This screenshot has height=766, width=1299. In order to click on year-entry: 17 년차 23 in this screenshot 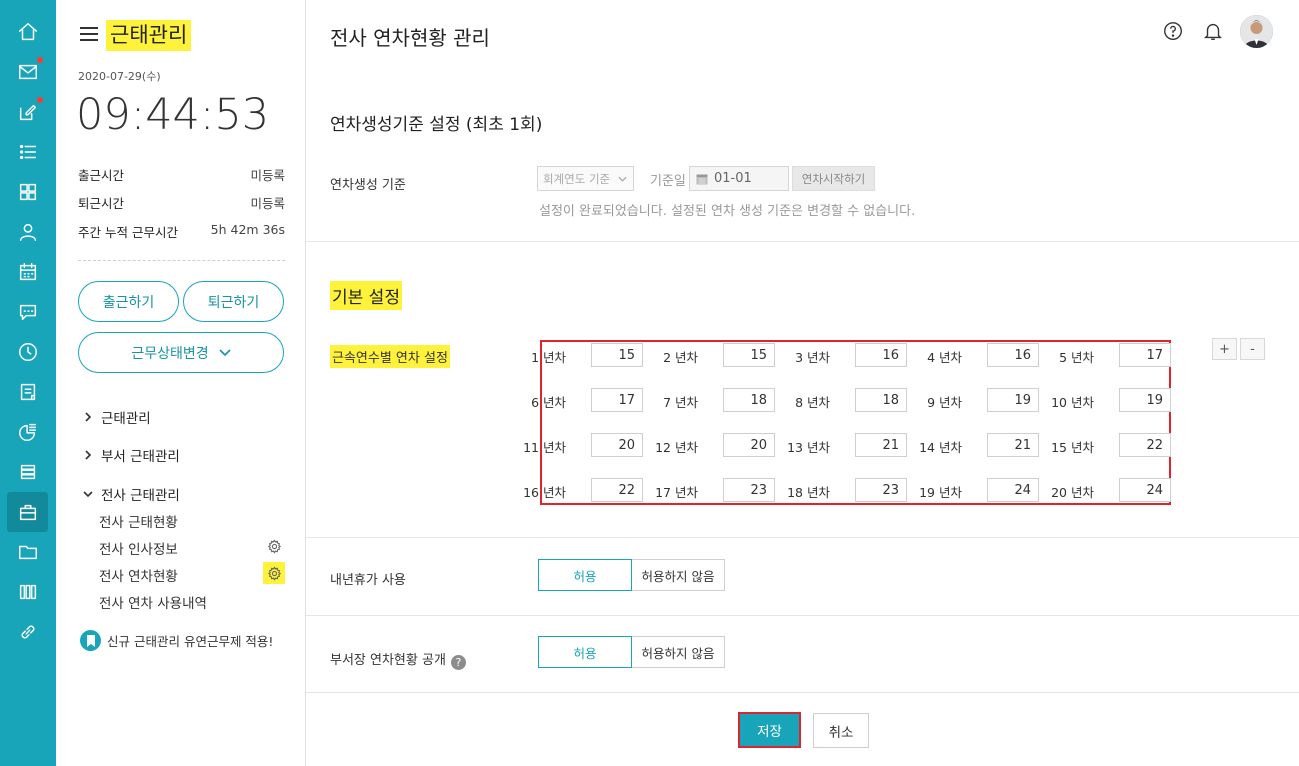, I will do `click(715, 490)`.